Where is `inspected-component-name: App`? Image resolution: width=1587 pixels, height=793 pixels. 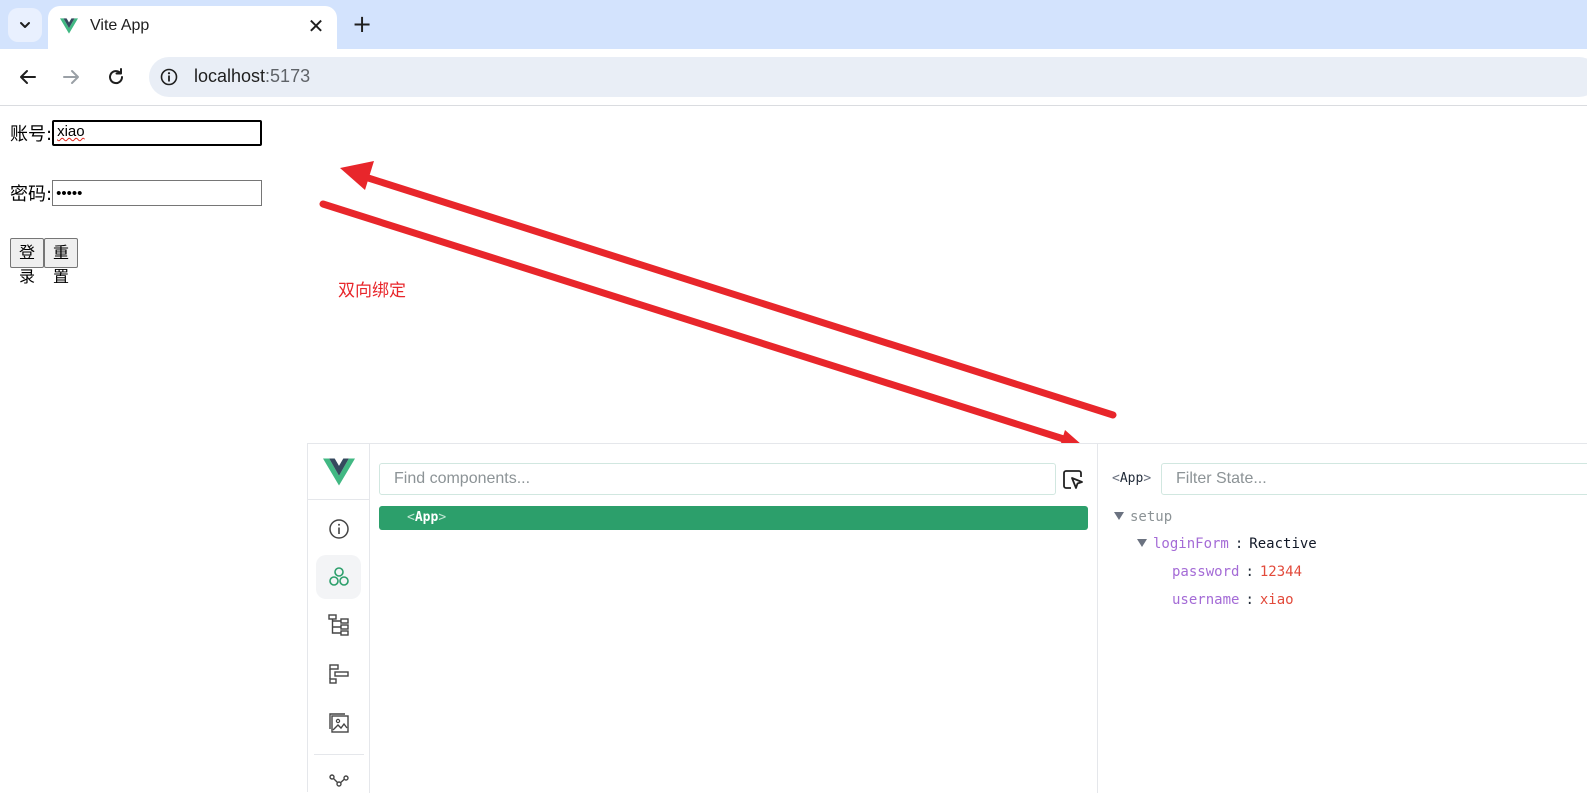 inspected-component-name: App is located at coordinates (1131, 478).